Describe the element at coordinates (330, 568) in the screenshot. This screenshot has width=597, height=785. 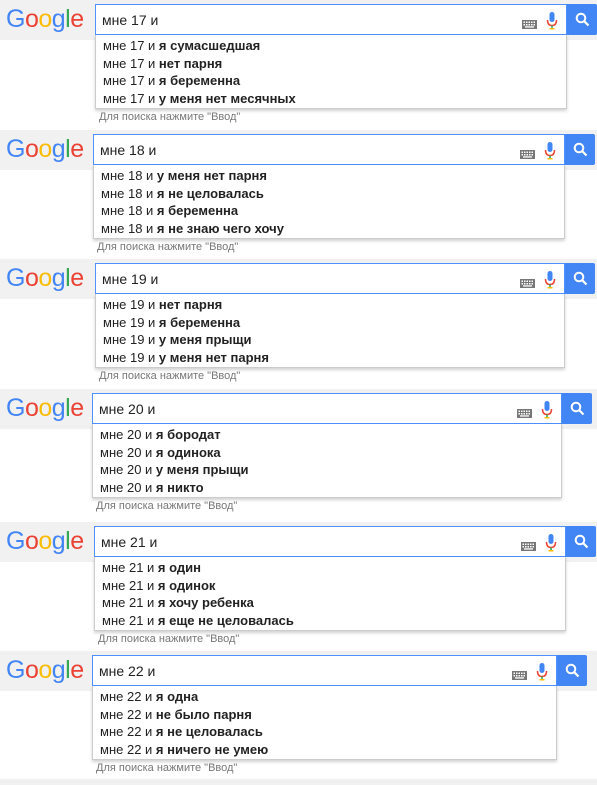
I see `suggestion-item: мне 21 и я один` at that location.